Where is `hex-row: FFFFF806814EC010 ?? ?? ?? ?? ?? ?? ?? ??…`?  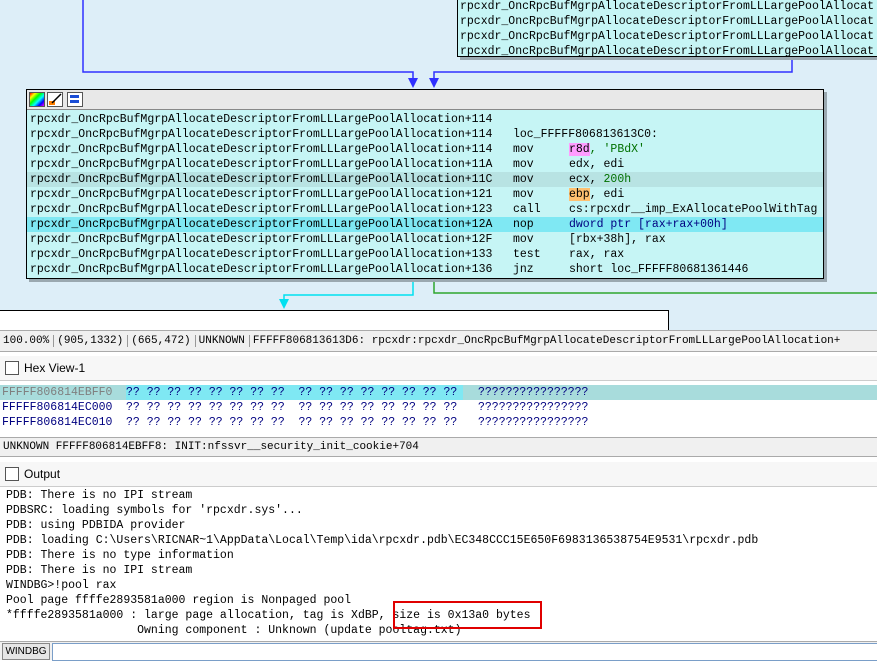
hex-row: FFFFF806814EC010 ?? ?? ?? ?? ?? ?? ?? ??… is located at coordinates (438, 422).